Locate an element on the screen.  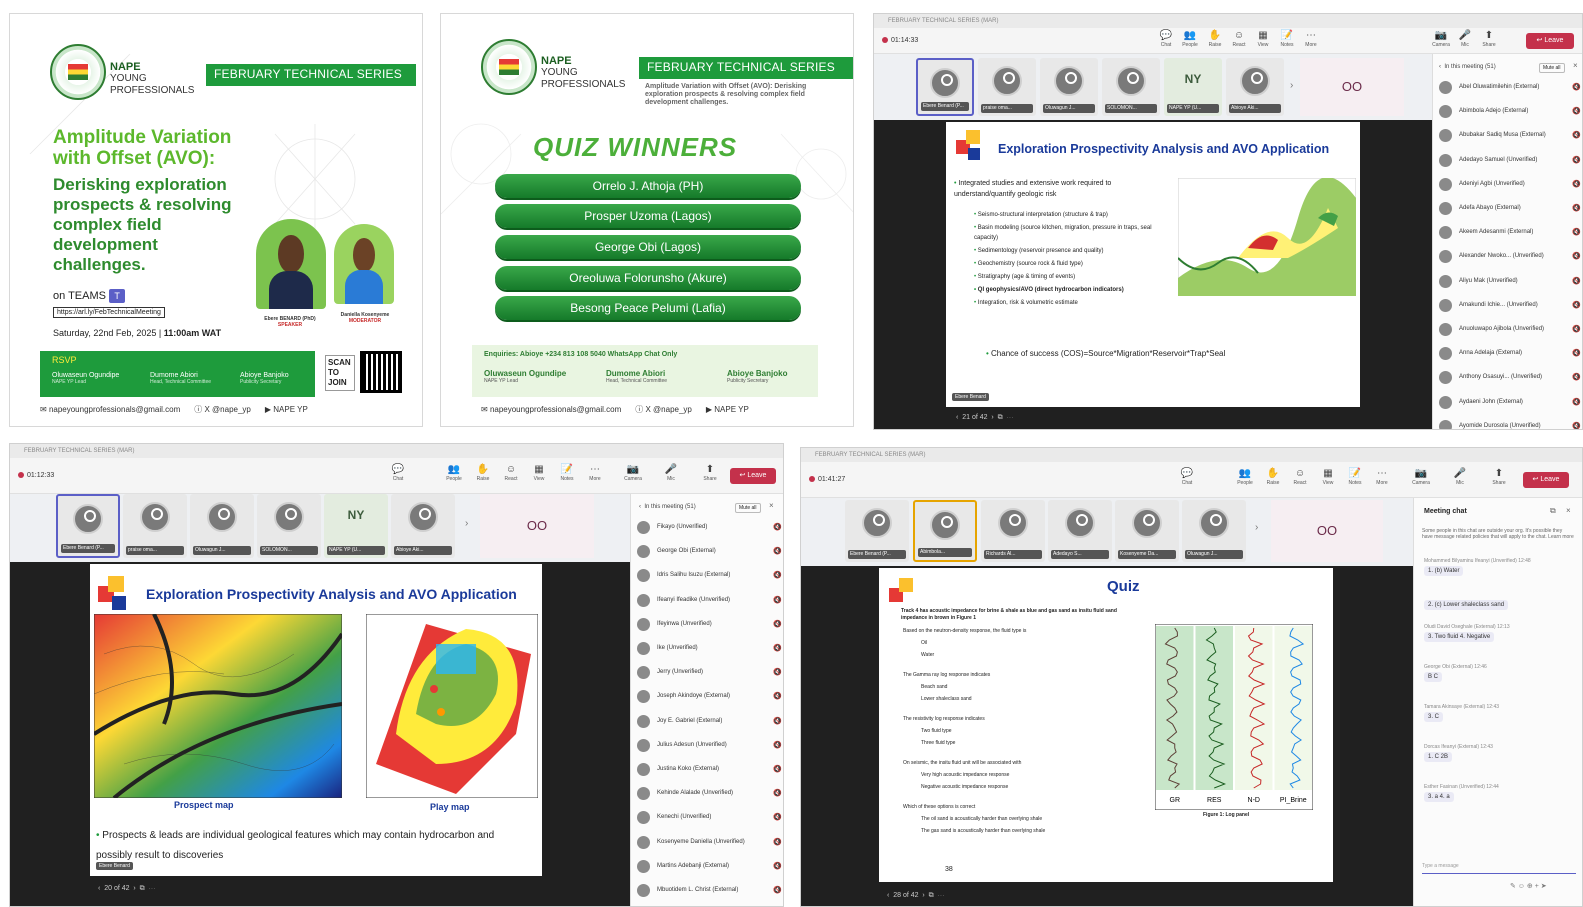
participant-row: Kenechi (Unverified) 🔇 is located at coordinates (709, 818).